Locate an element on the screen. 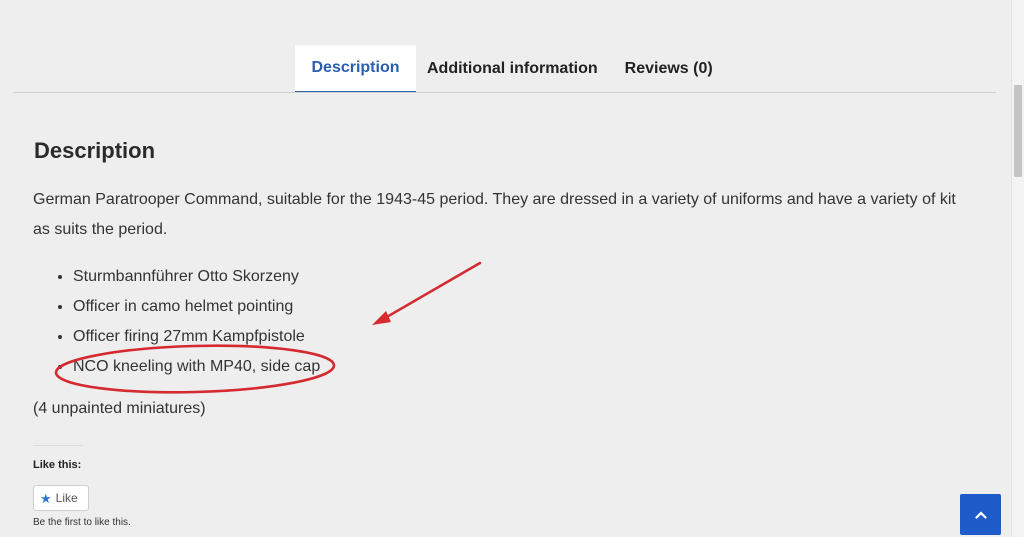 The image size is (1024, 537). star-icon: ★ is located at coordinates (46, 498).